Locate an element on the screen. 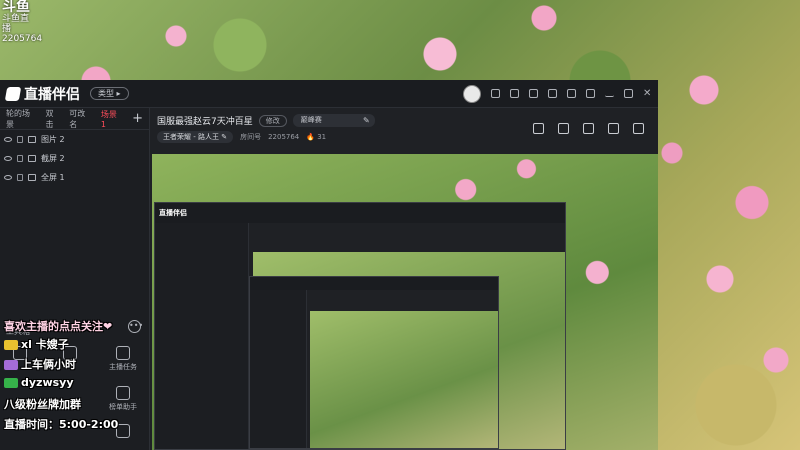 This screenshot has height=450, width=800. monitor-icon is located at coordinates (32, 177).